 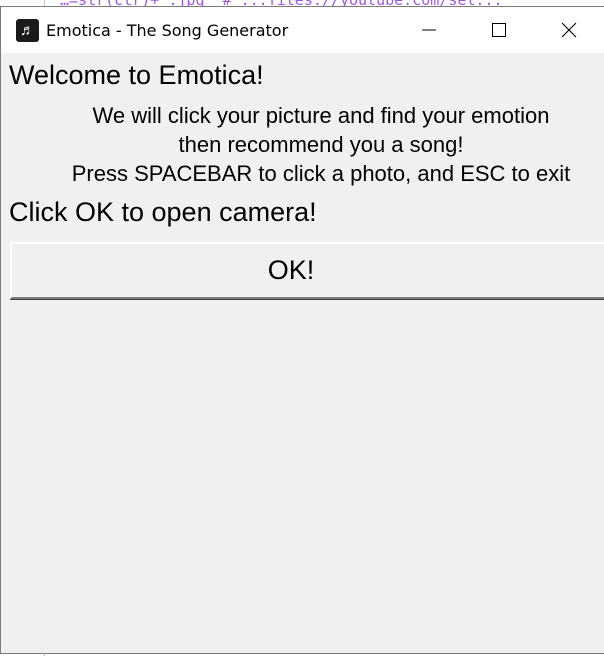 I want to click on ok-button-label: OK!, so click(x=291, y=270).